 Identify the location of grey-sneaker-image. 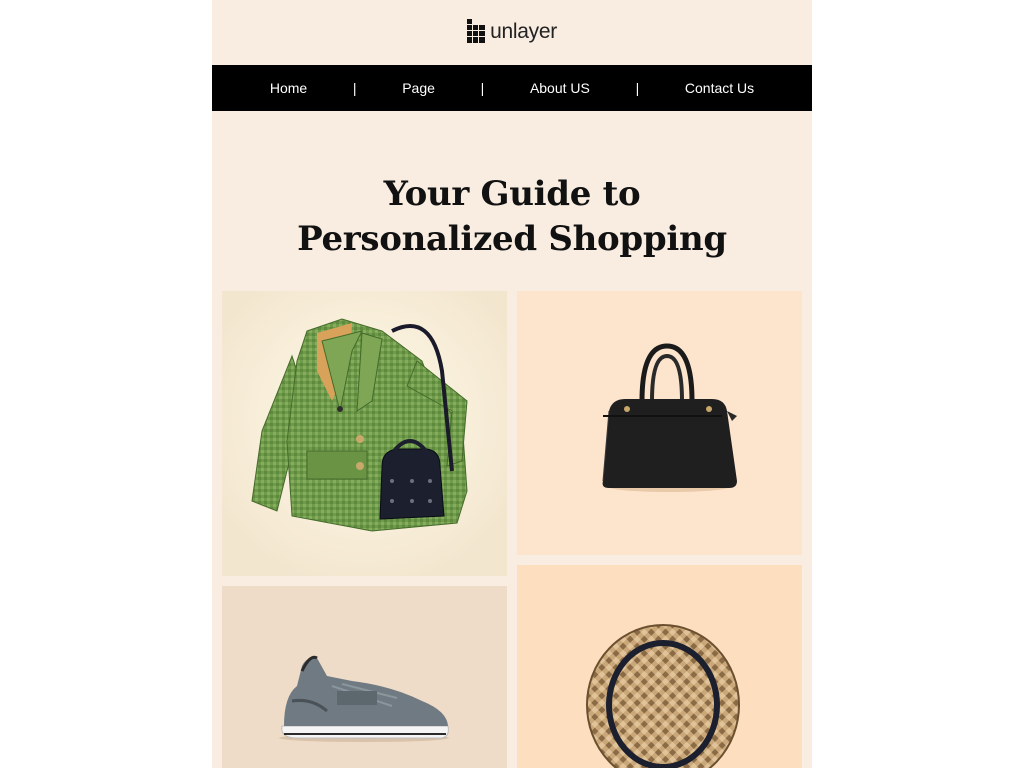
(364, 677).